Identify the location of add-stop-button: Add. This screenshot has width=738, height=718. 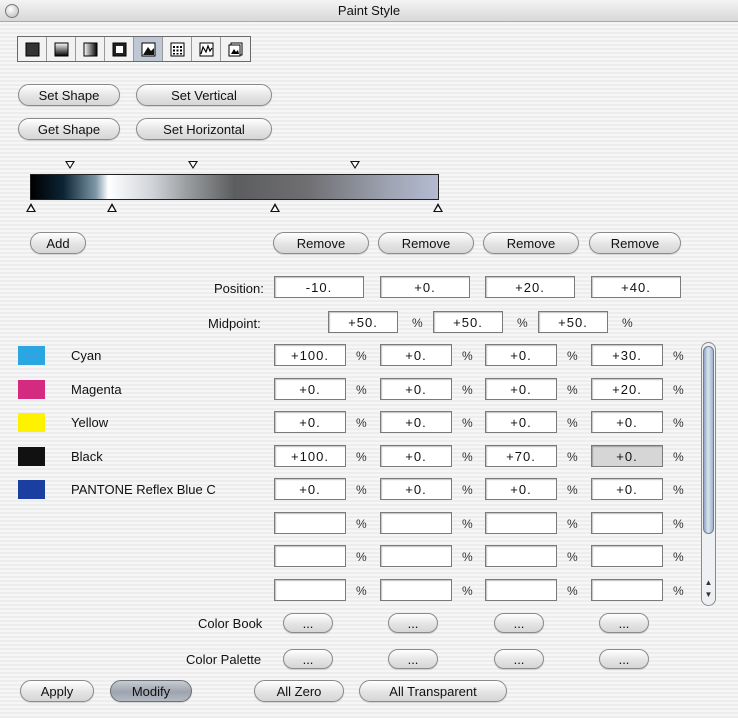
(58, 243).